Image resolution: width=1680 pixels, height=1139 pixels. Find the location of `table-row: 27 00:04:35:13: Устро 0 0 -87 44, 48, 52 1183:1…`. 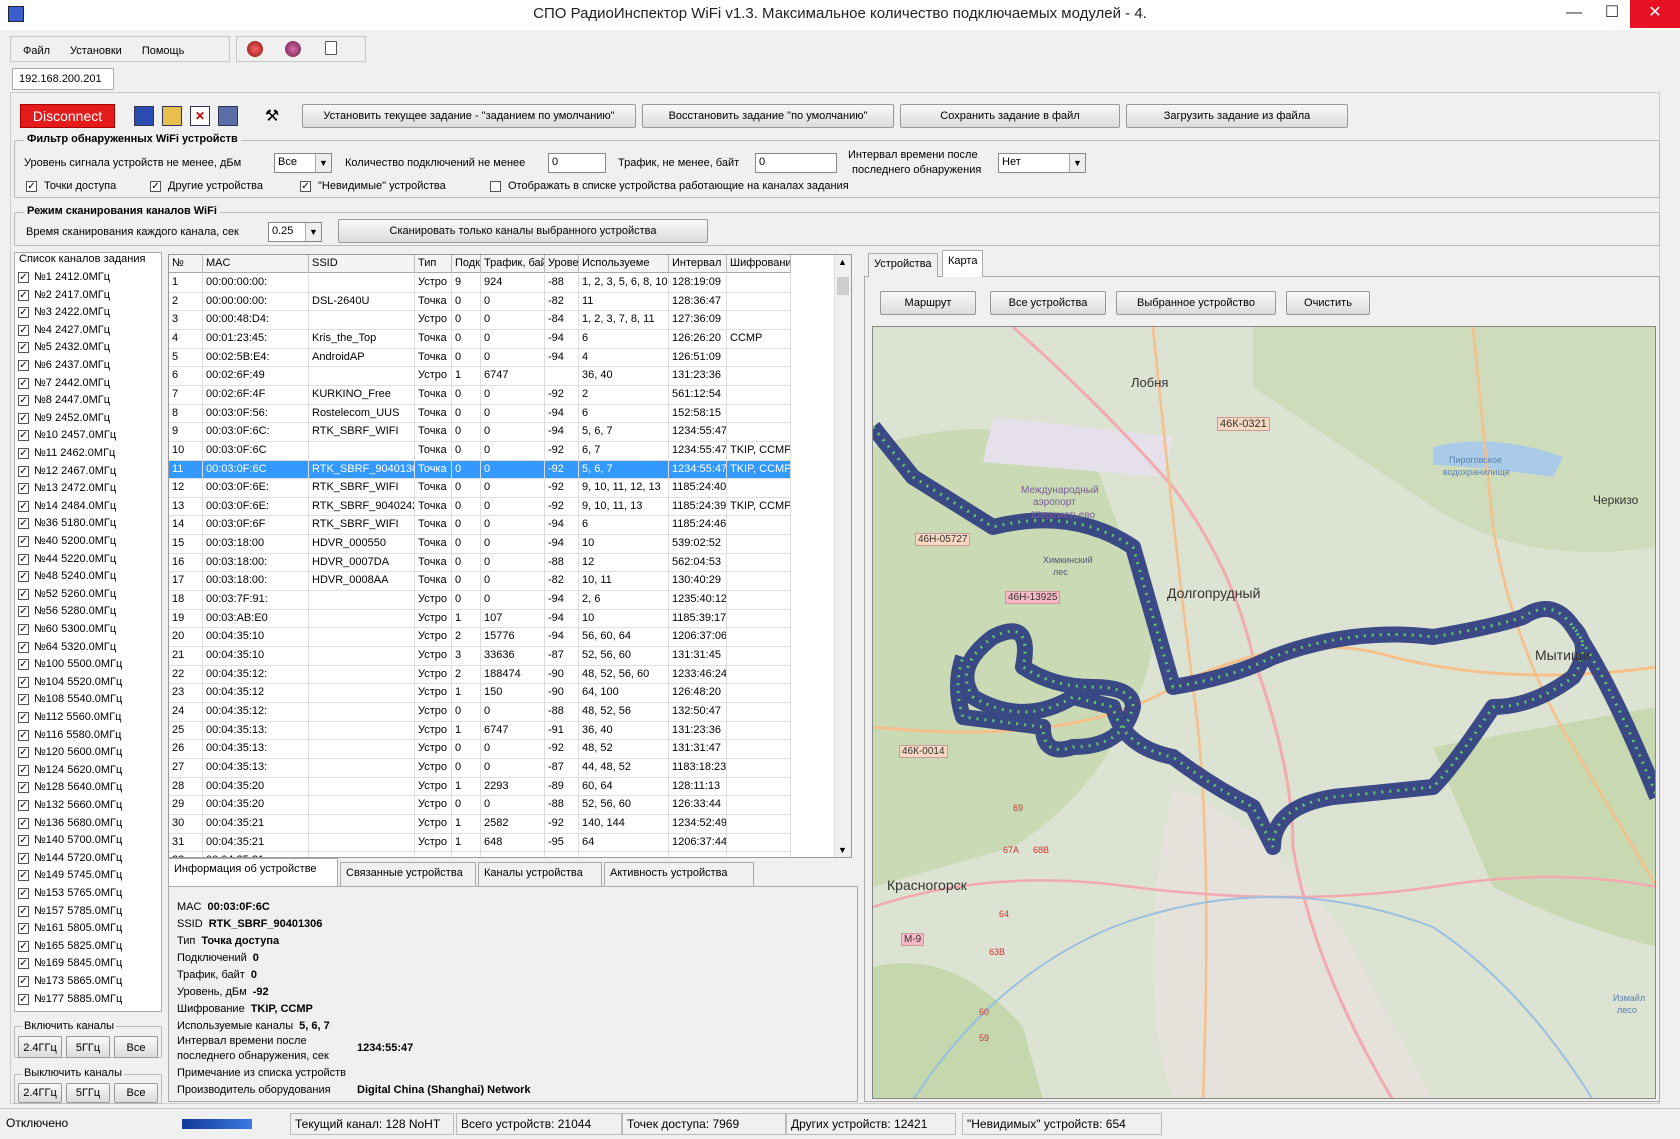

table-row: 27 00:04:35:13: Устро 0 0 -87 44, 48, 52 1183:1… is located at coordinates (502, 768).